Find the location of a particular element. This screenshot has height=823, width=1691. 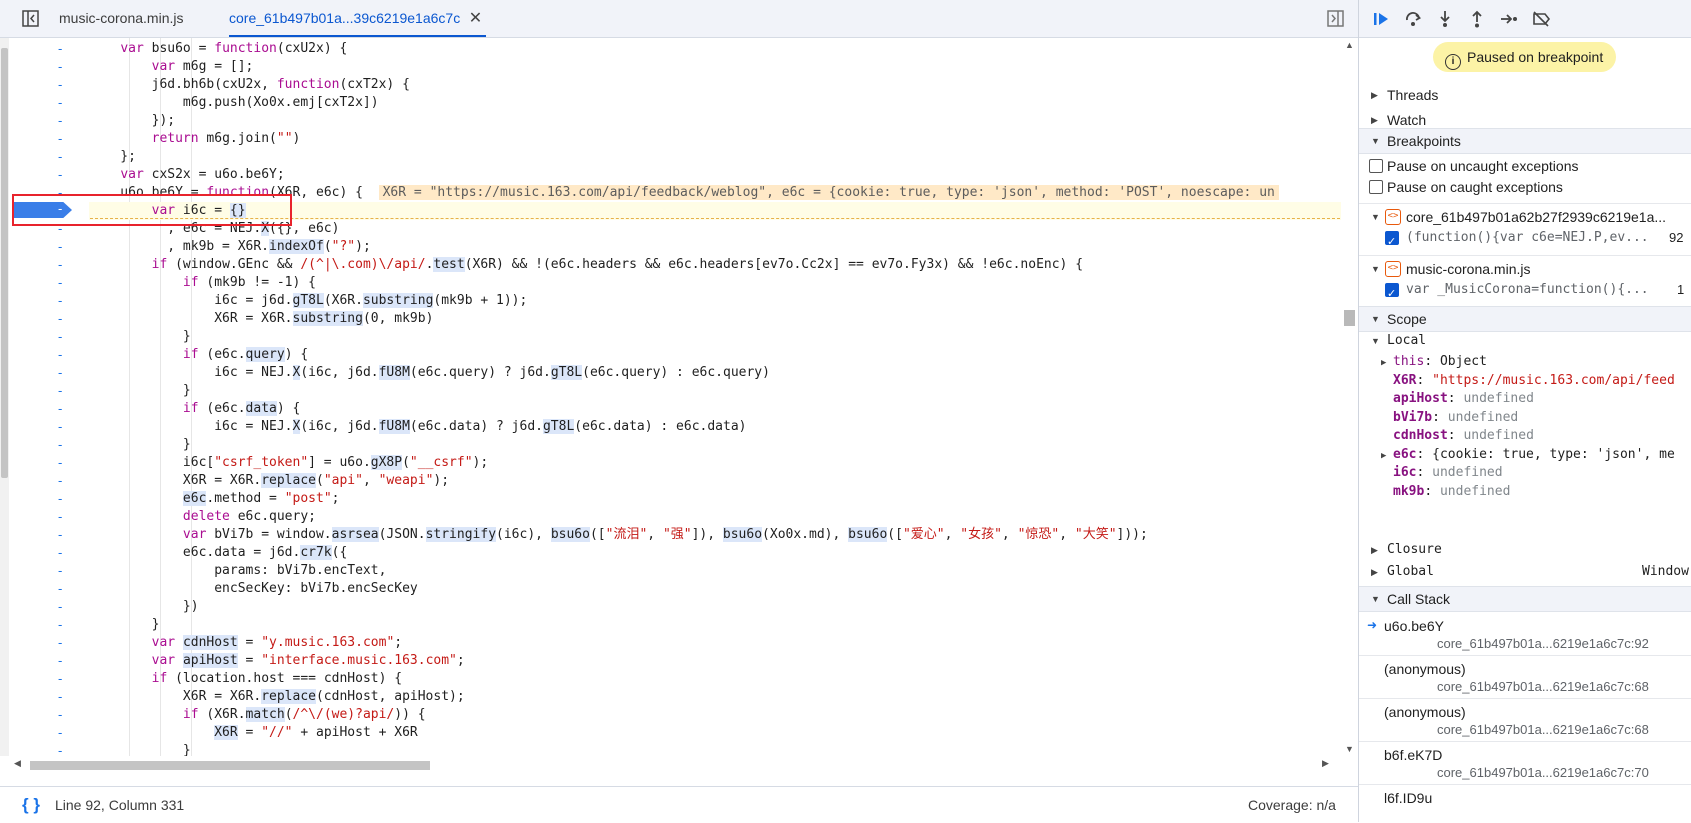

tab-core-file: core_61b497b01a...39c6219e1a6c7c ✕ is located at coordinates (358, 18).